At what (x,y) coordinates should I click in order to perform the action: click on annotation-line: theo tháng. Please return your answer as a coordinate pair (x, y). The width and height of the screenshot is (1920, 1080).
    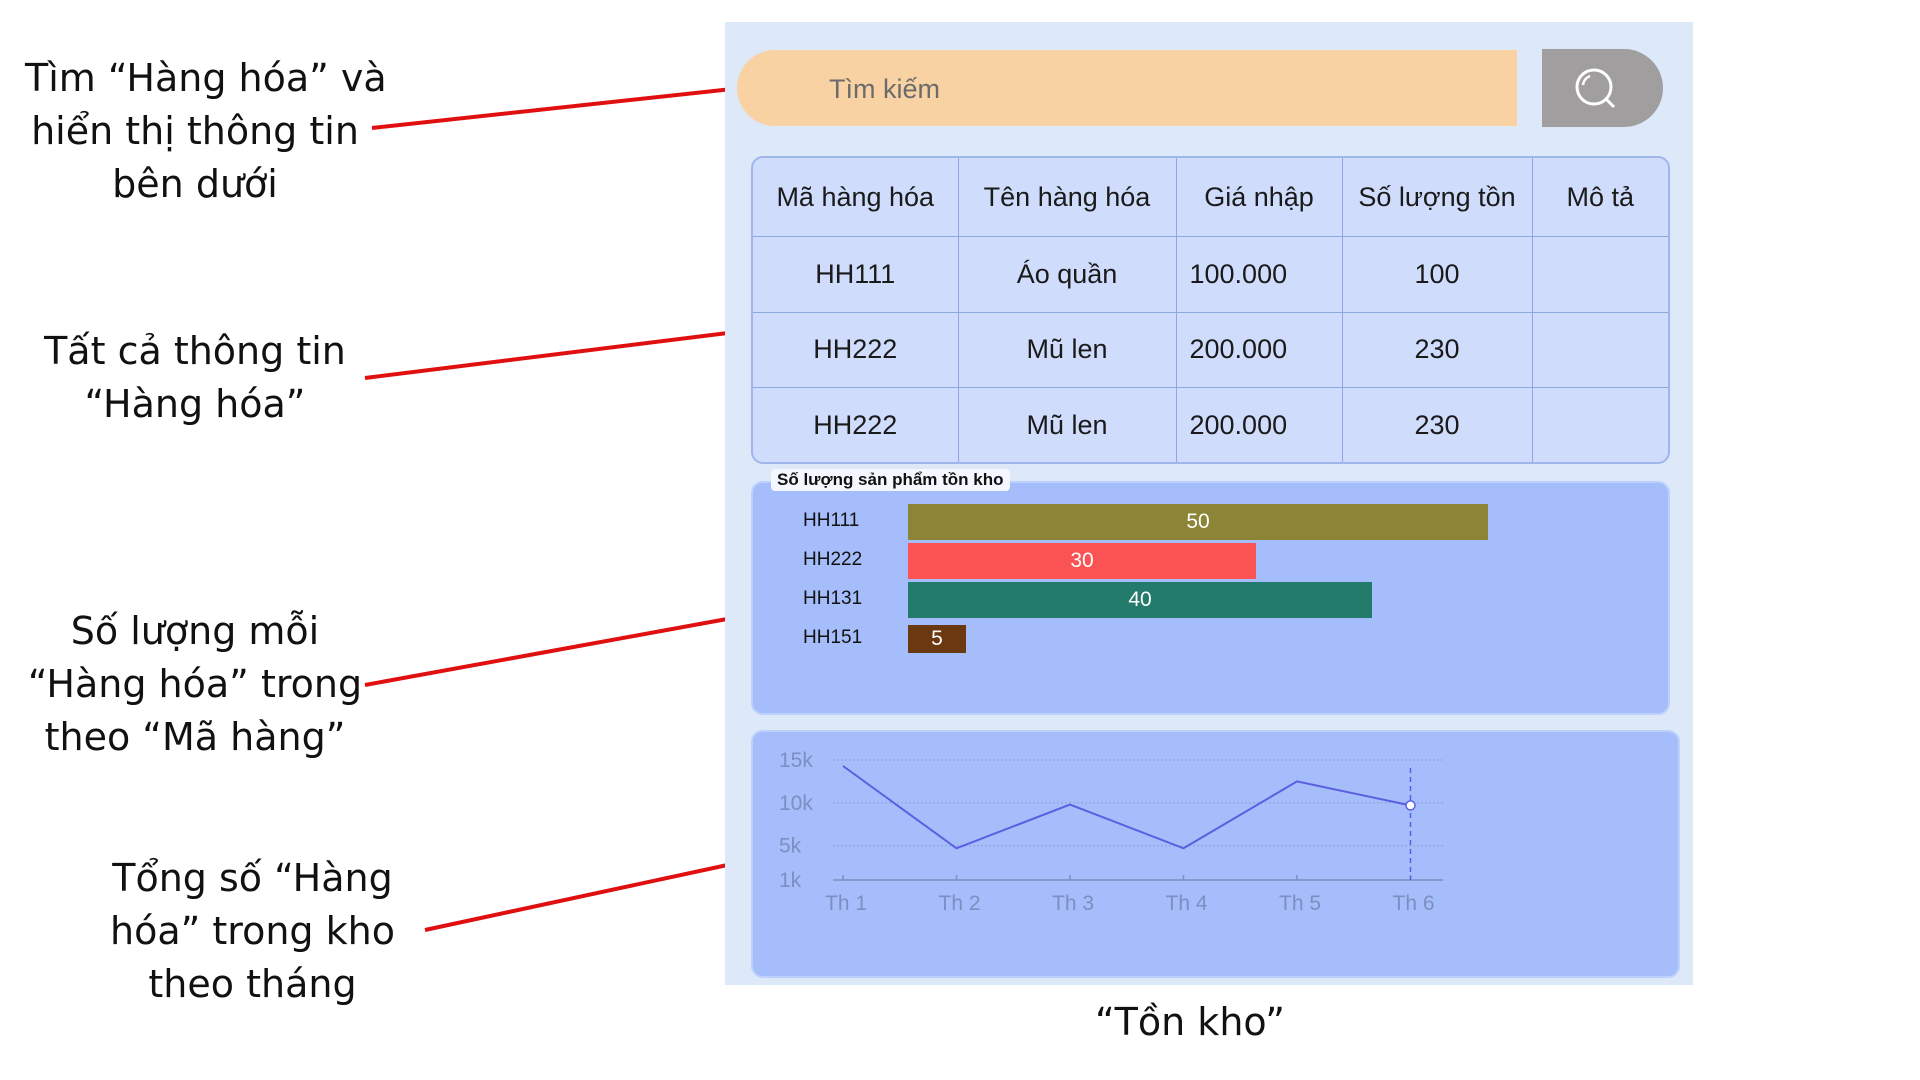
    Looking at the image, I should click on (252, 984).